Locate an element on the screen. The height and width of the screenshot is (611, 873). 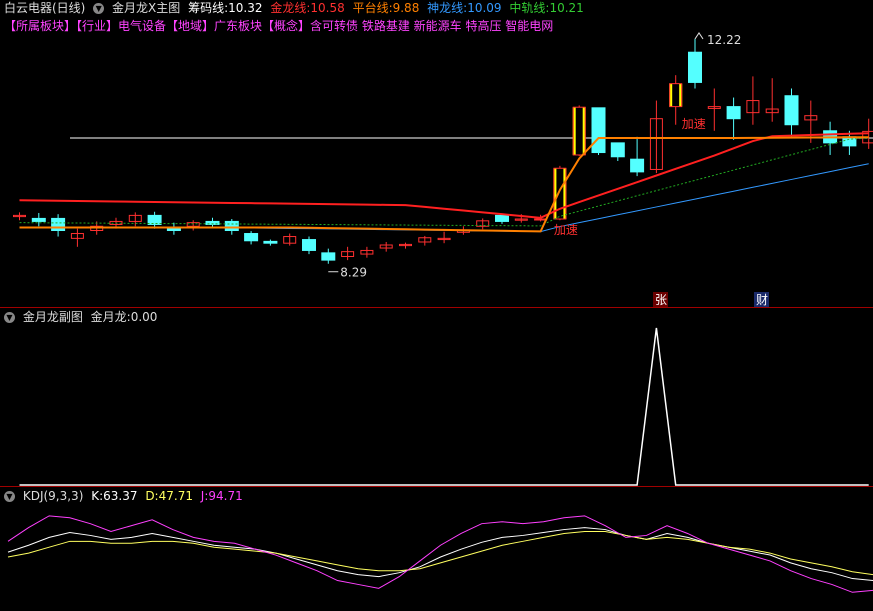
kdj-header: ▼ KDJ(9,3,3) K:63.37 D:47.71 J:94.71 is located at coordinates (125, 496).